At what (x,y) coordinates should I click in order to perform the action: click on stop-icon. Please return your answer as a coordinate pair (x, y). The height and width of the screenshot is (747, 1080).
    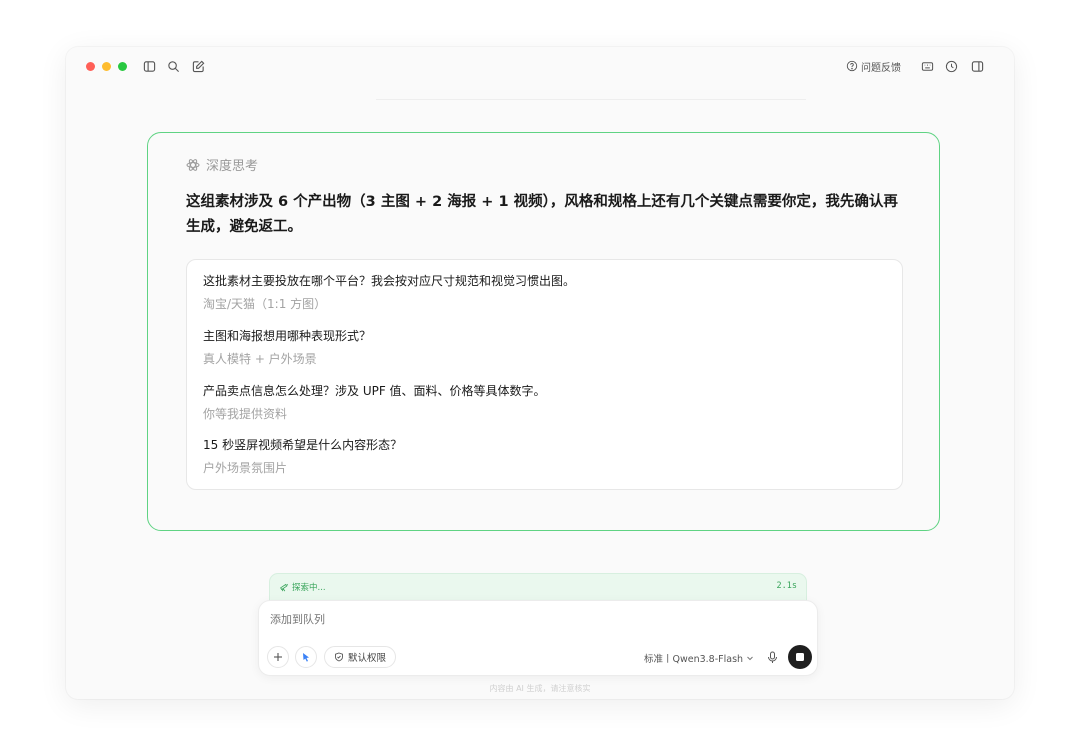
    Looking at the image, I should click on (800, 657).